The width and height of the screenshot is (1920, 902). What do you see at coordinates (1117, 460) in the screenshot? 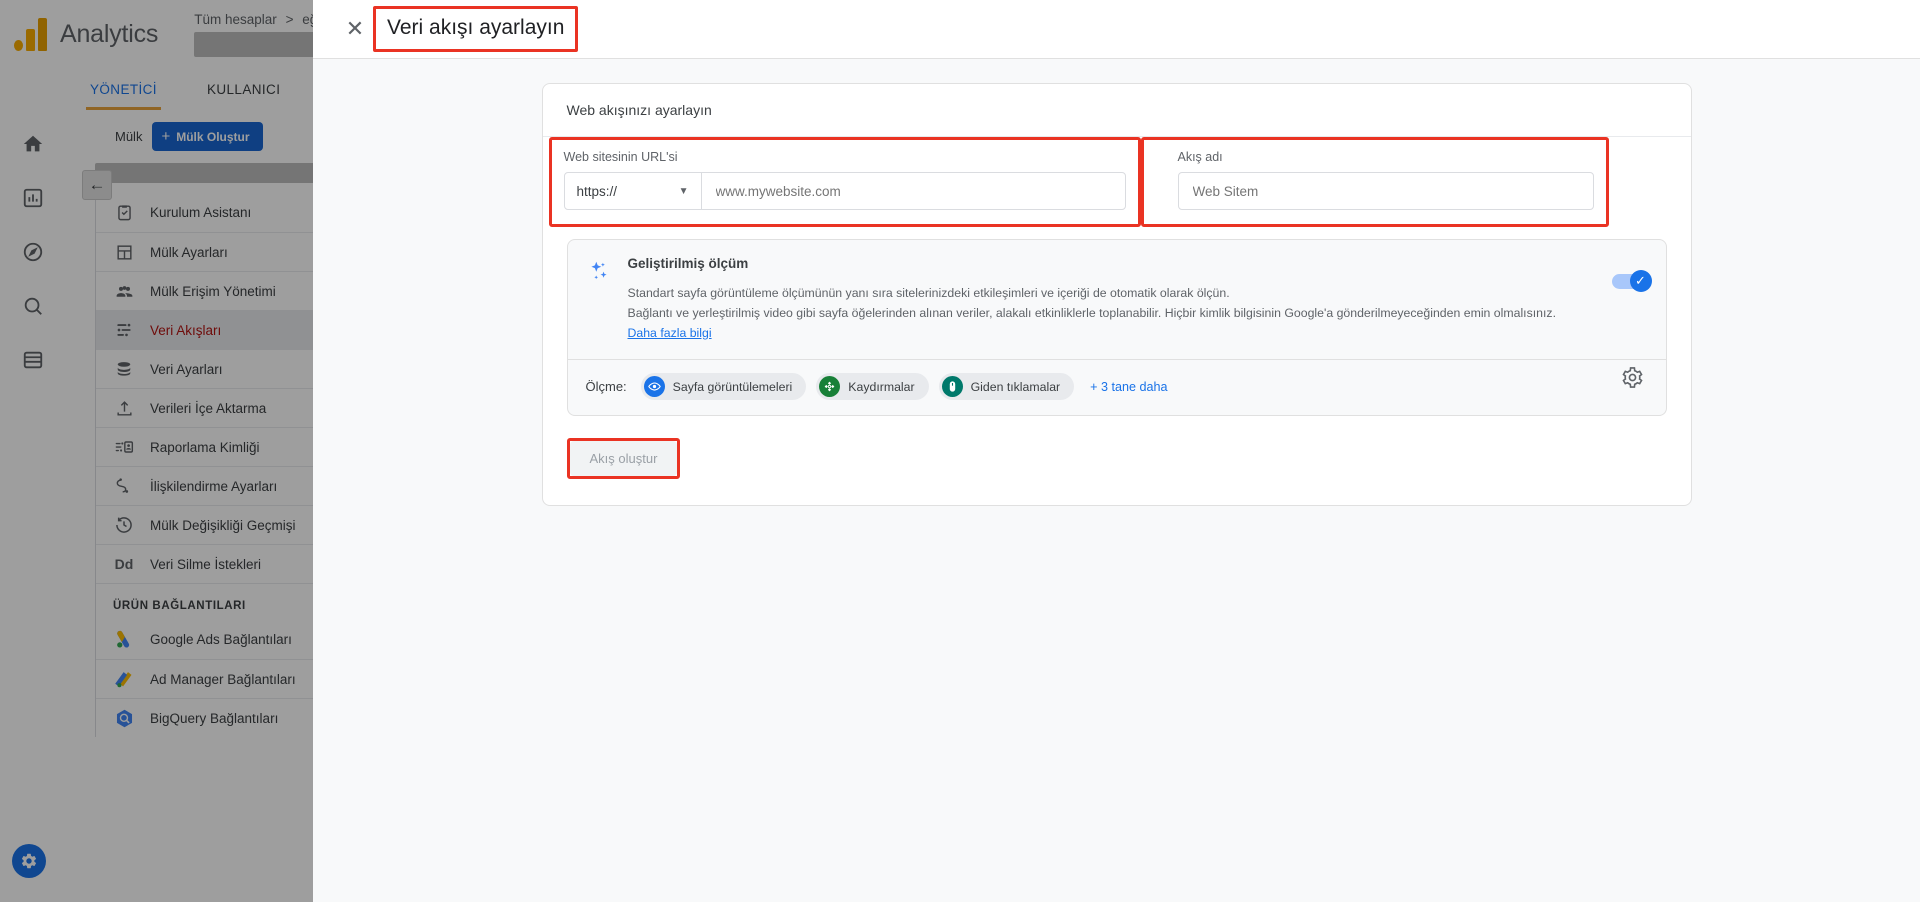
I see `submit-row: Akış oluştur` at bounding box center [1117, 460].